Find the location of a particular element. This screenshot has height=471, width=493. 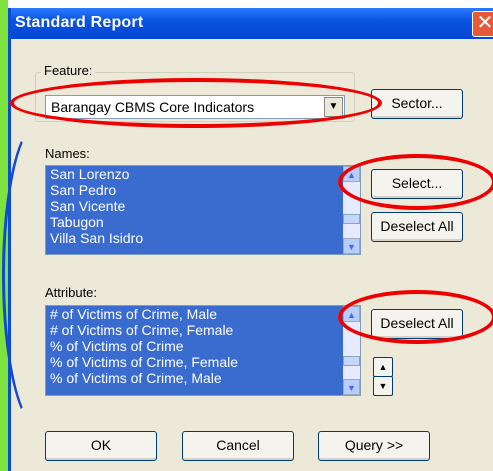

feature-dropdown: Barangay CBMS Core Indicators ▼ is located at coordinates (195, 107).